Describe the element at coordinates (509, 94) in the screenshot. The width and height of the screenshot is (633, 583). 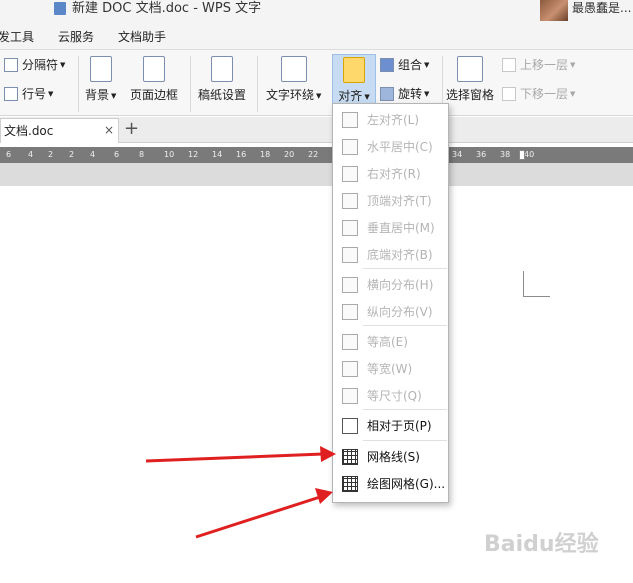
I see `send-backward-icon` at that location.